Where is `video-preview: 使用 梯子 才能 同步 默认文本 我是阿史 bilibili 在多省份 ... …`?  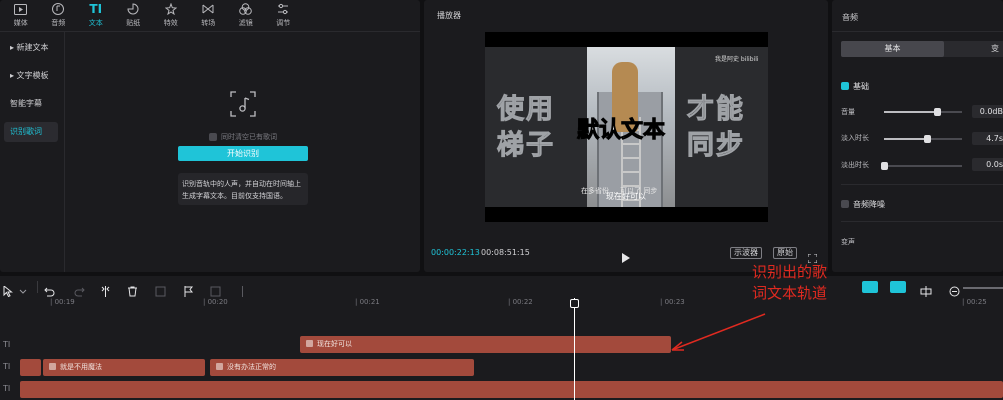
video-preview: 使用 梯子 才能 同步 默认文本 我是阿史 bilibili 在多省份 ... … is located at coordinates (626, 127).